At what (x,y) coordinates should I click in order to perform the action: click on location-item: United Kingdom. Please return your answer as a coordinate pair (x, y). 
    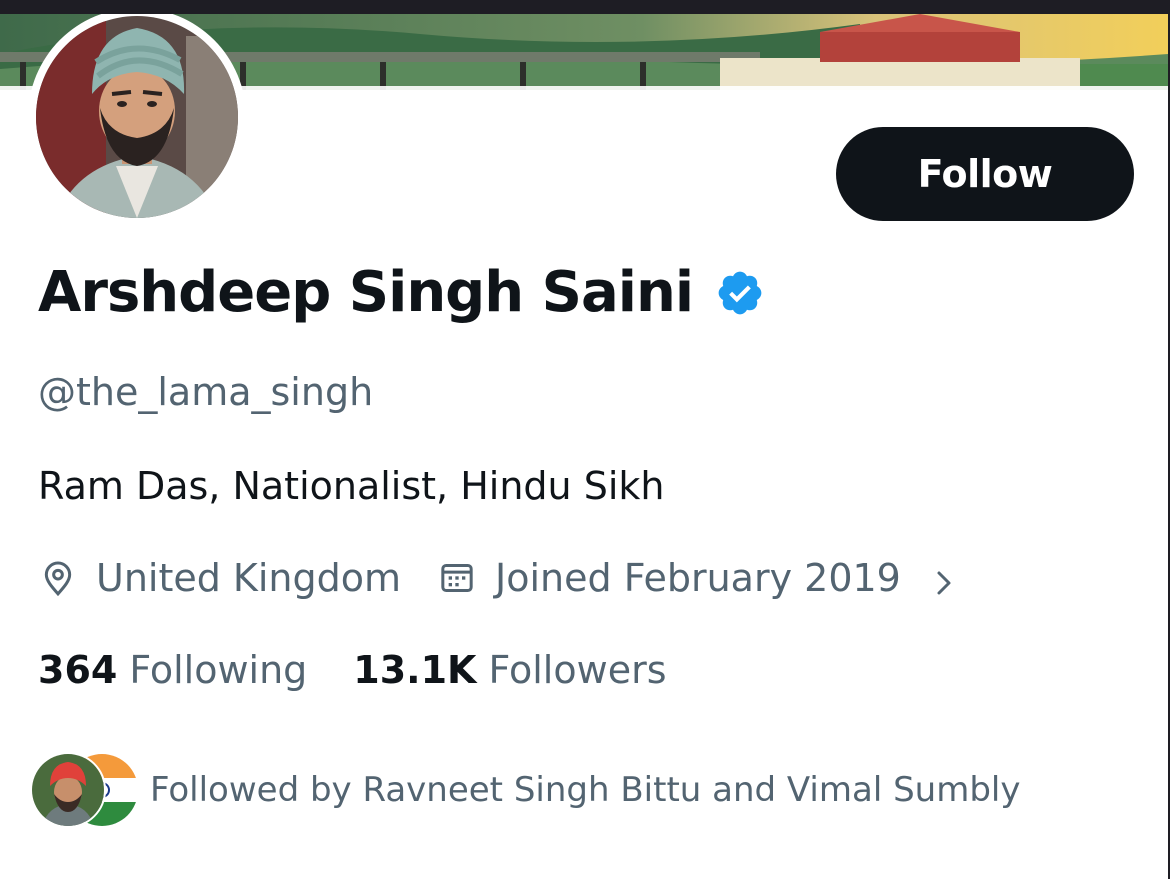
    Looking at the image, I should click on (219, 578).